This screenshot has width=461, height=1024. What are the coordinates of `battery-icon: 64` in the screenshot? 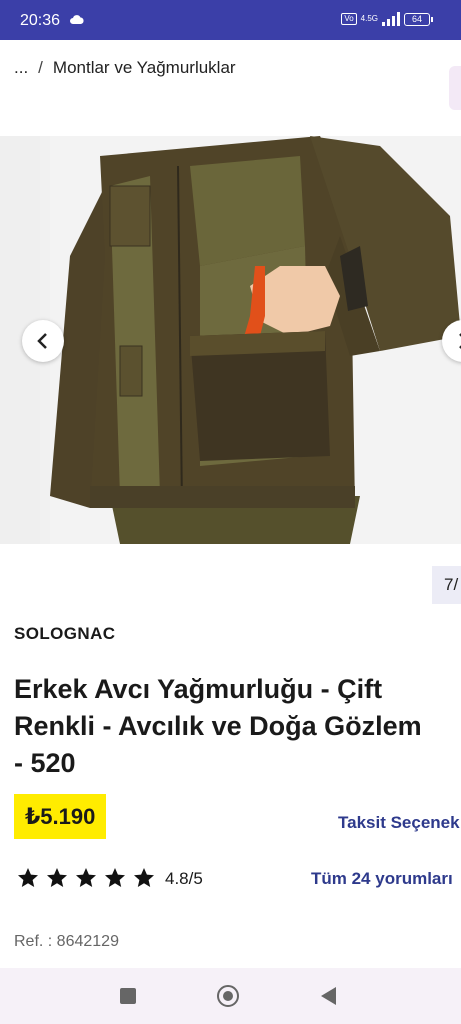 It's located at (418, 19).